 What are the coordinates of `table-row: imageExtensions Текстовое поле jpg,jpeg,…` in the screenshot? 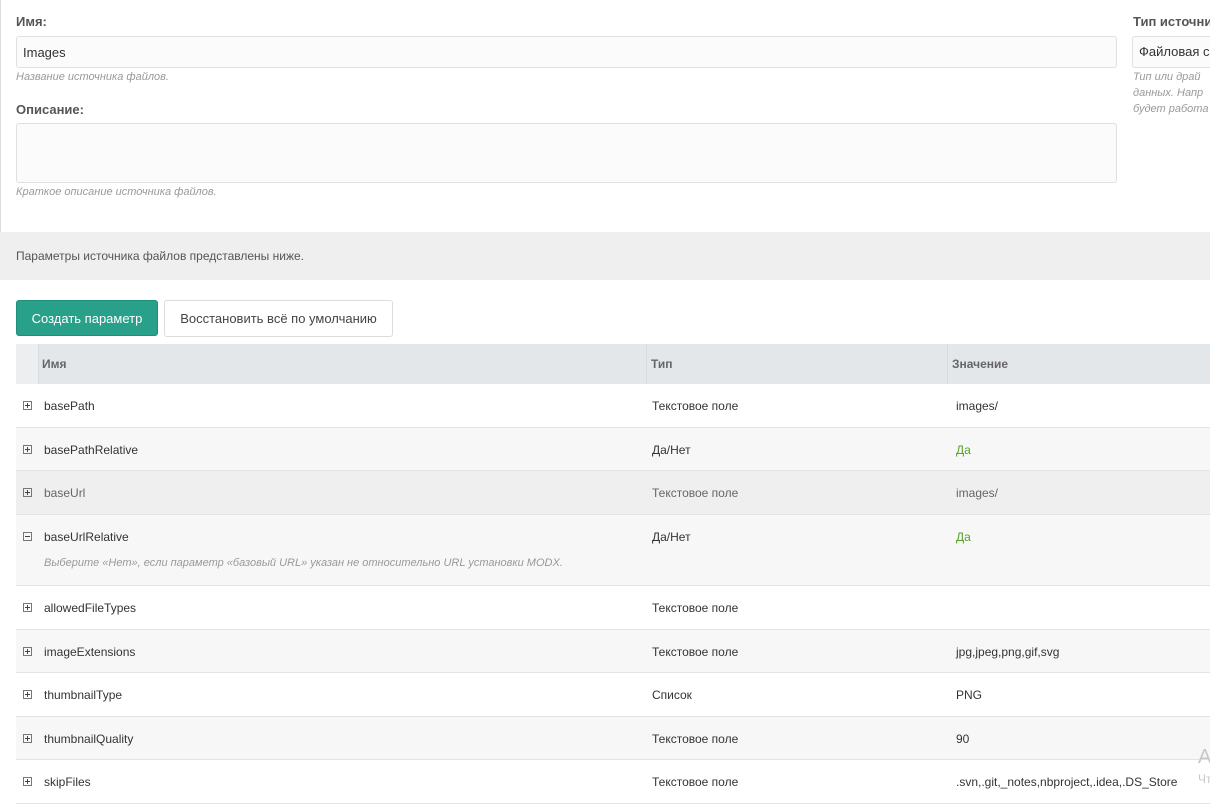 It's located at (613, 651).